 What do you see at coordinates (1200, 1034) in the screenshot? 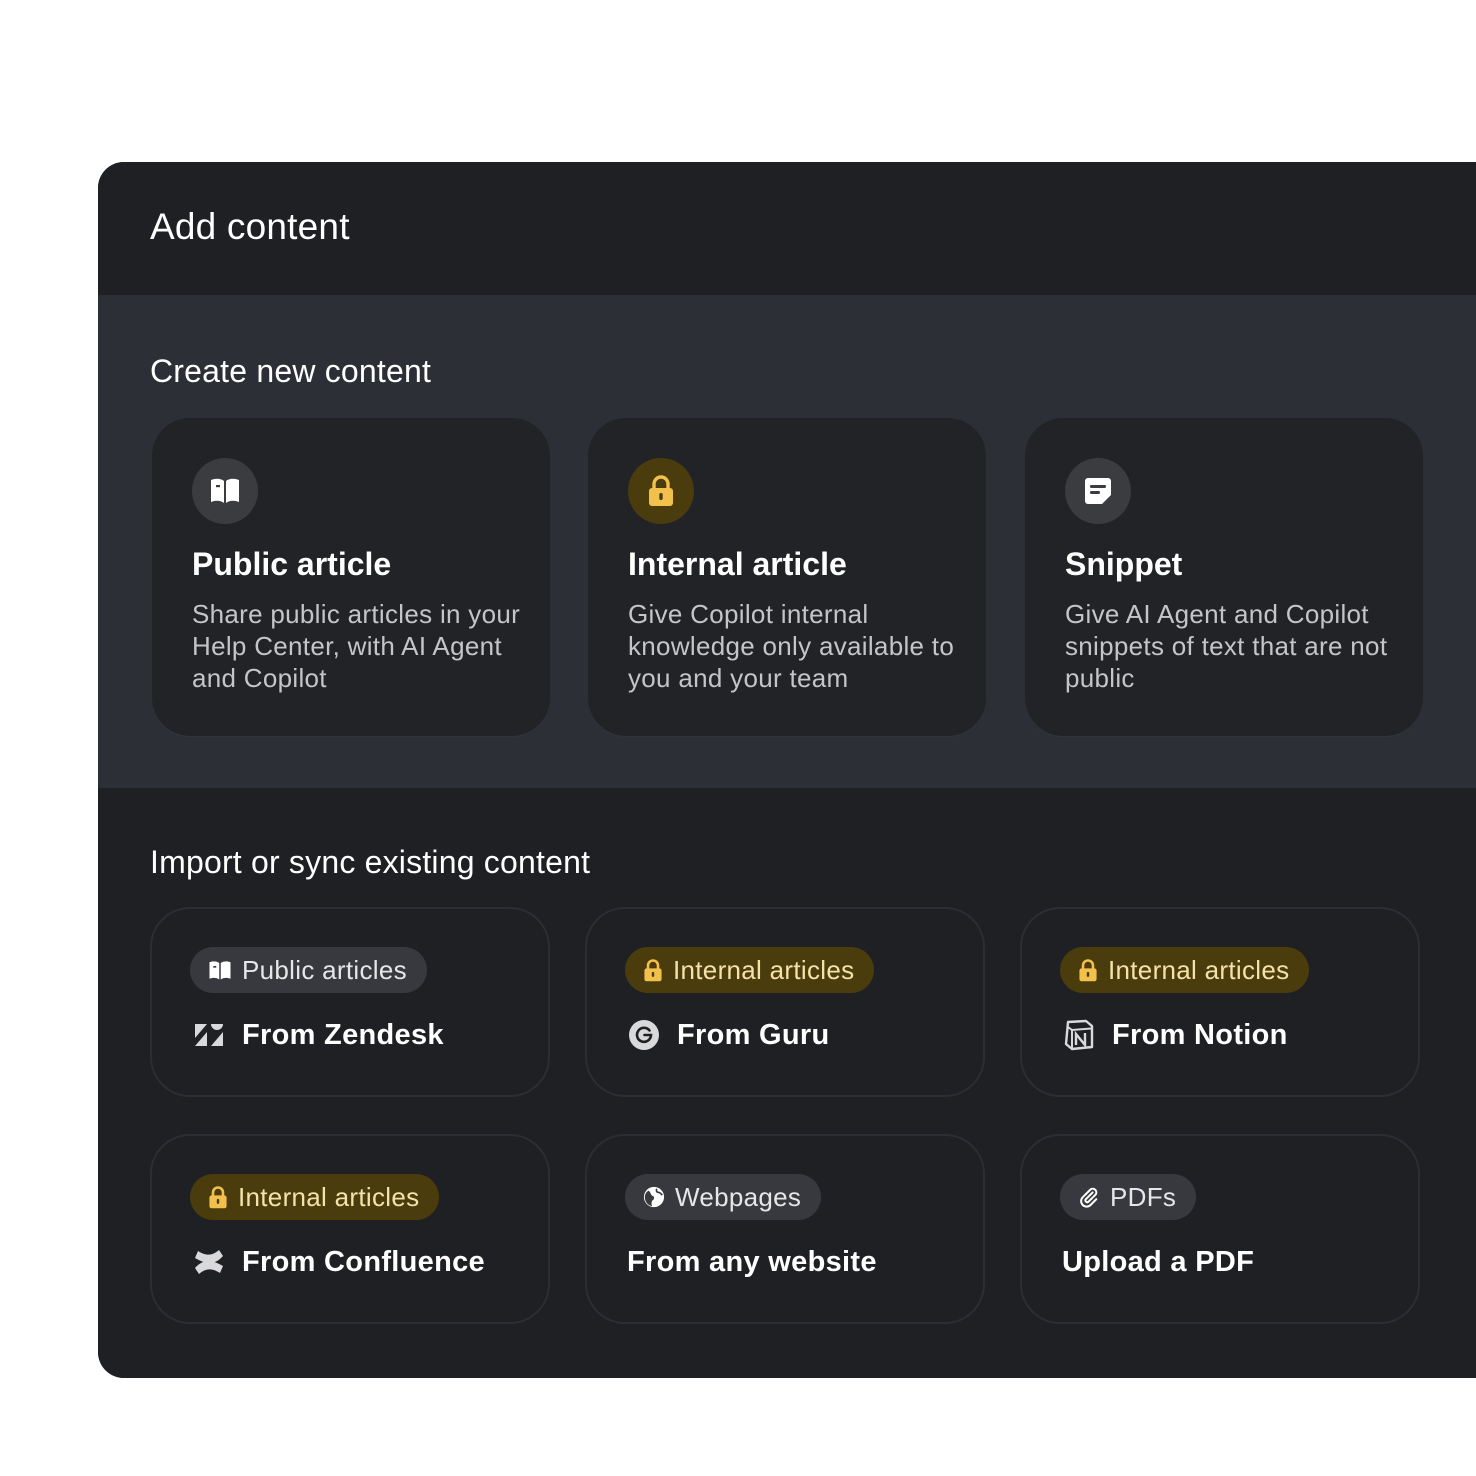
I see `source-label: From Notion` at bounding box center [1200, 1034].